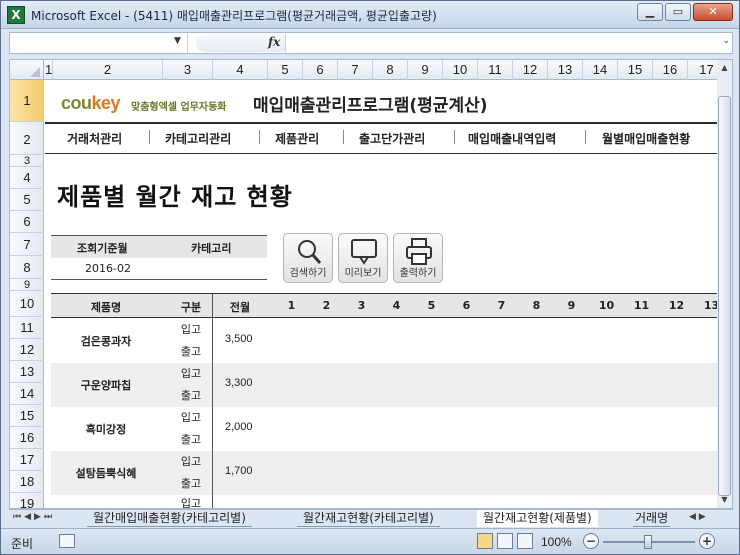 The height and width of the screenshot is (555, 740). I want to click on formula-input, so click(502, 43).